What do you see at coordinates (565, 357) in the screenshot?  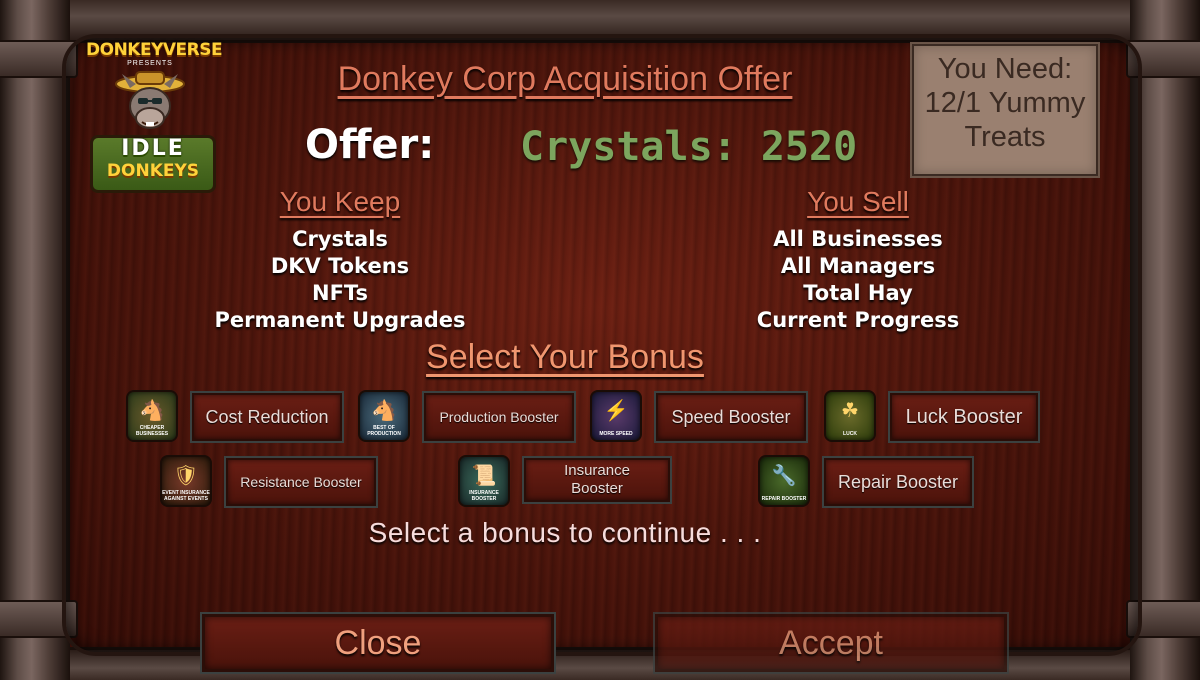 I see `bonus-heading: Select Your Bonus` at bounding box center [565, 357].